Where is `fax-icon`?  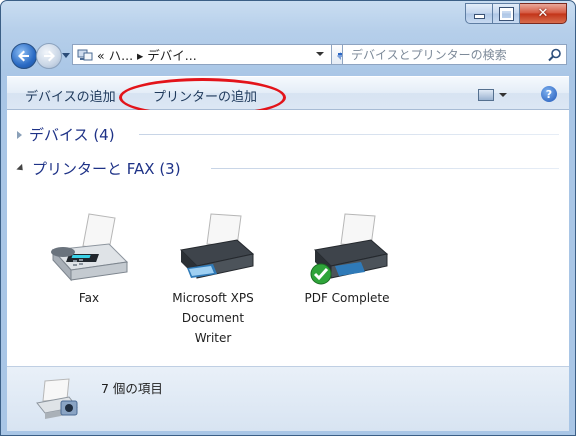
fax-icon is located at coordinates (90, 247).